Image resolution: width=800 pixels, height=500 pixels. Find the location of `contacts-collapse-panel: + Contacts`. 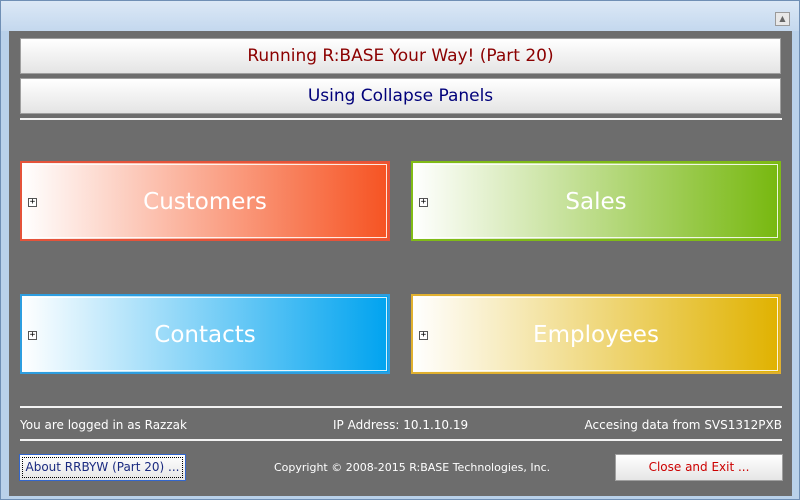

contacts-collapse-panel: + Contacts is located at coordinates (205, 334).